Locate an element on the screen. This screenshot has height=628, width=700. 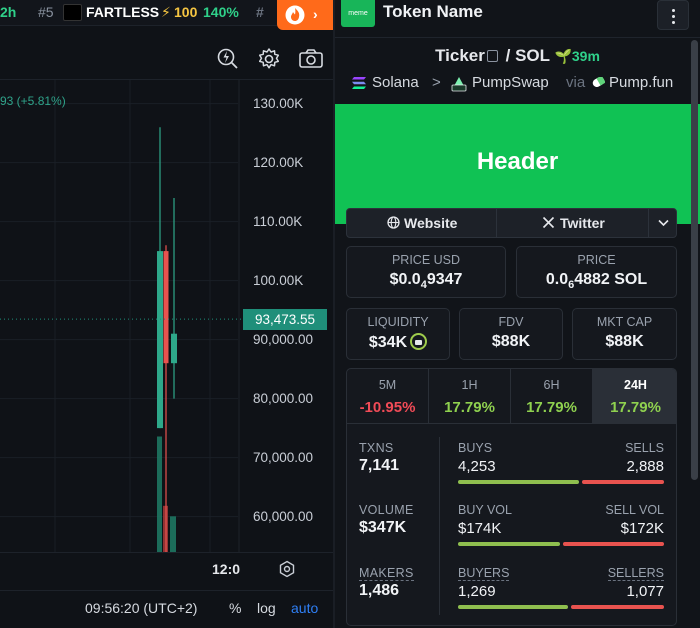
sellers-label: SELLERS is located at coordinates (635, 573).